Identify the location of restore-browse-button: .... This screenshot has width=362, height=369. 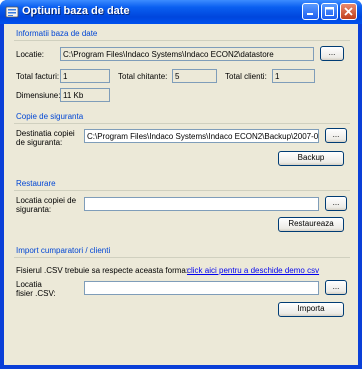
(336, 203).